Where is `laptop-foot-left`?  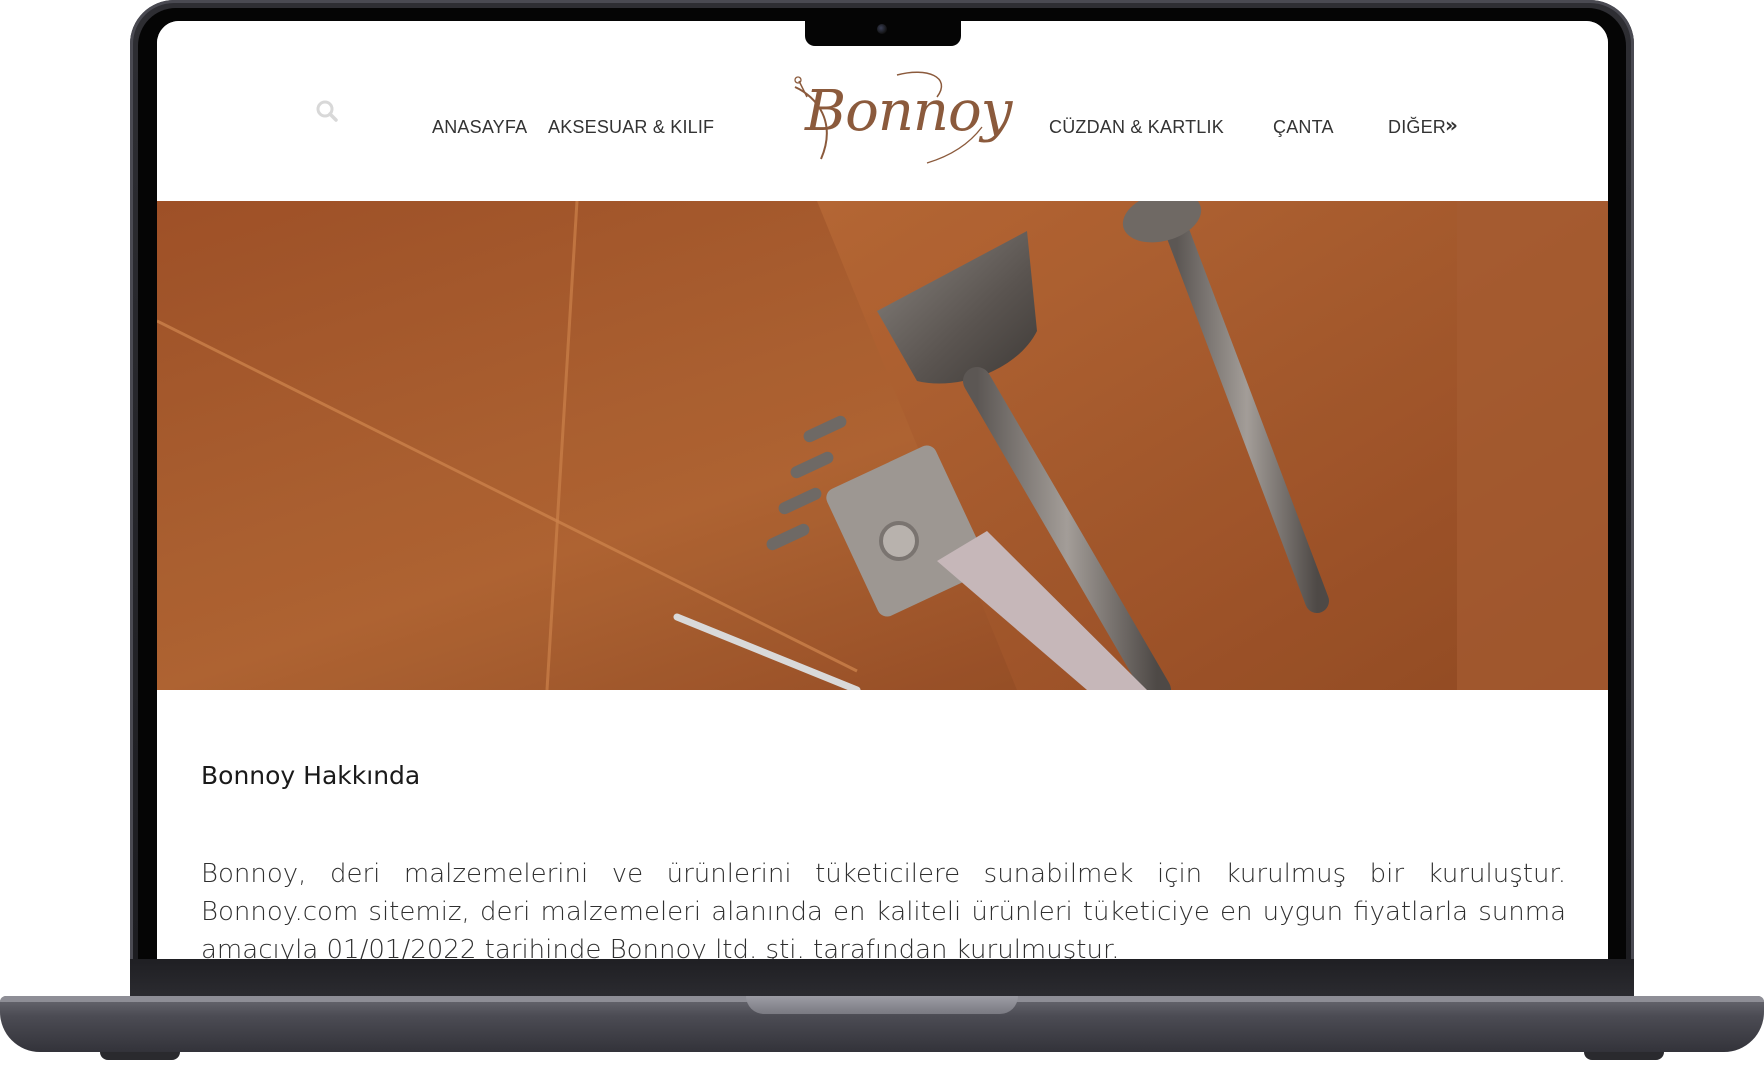
laptop-foot-left is located at coordinates (140, 1056).